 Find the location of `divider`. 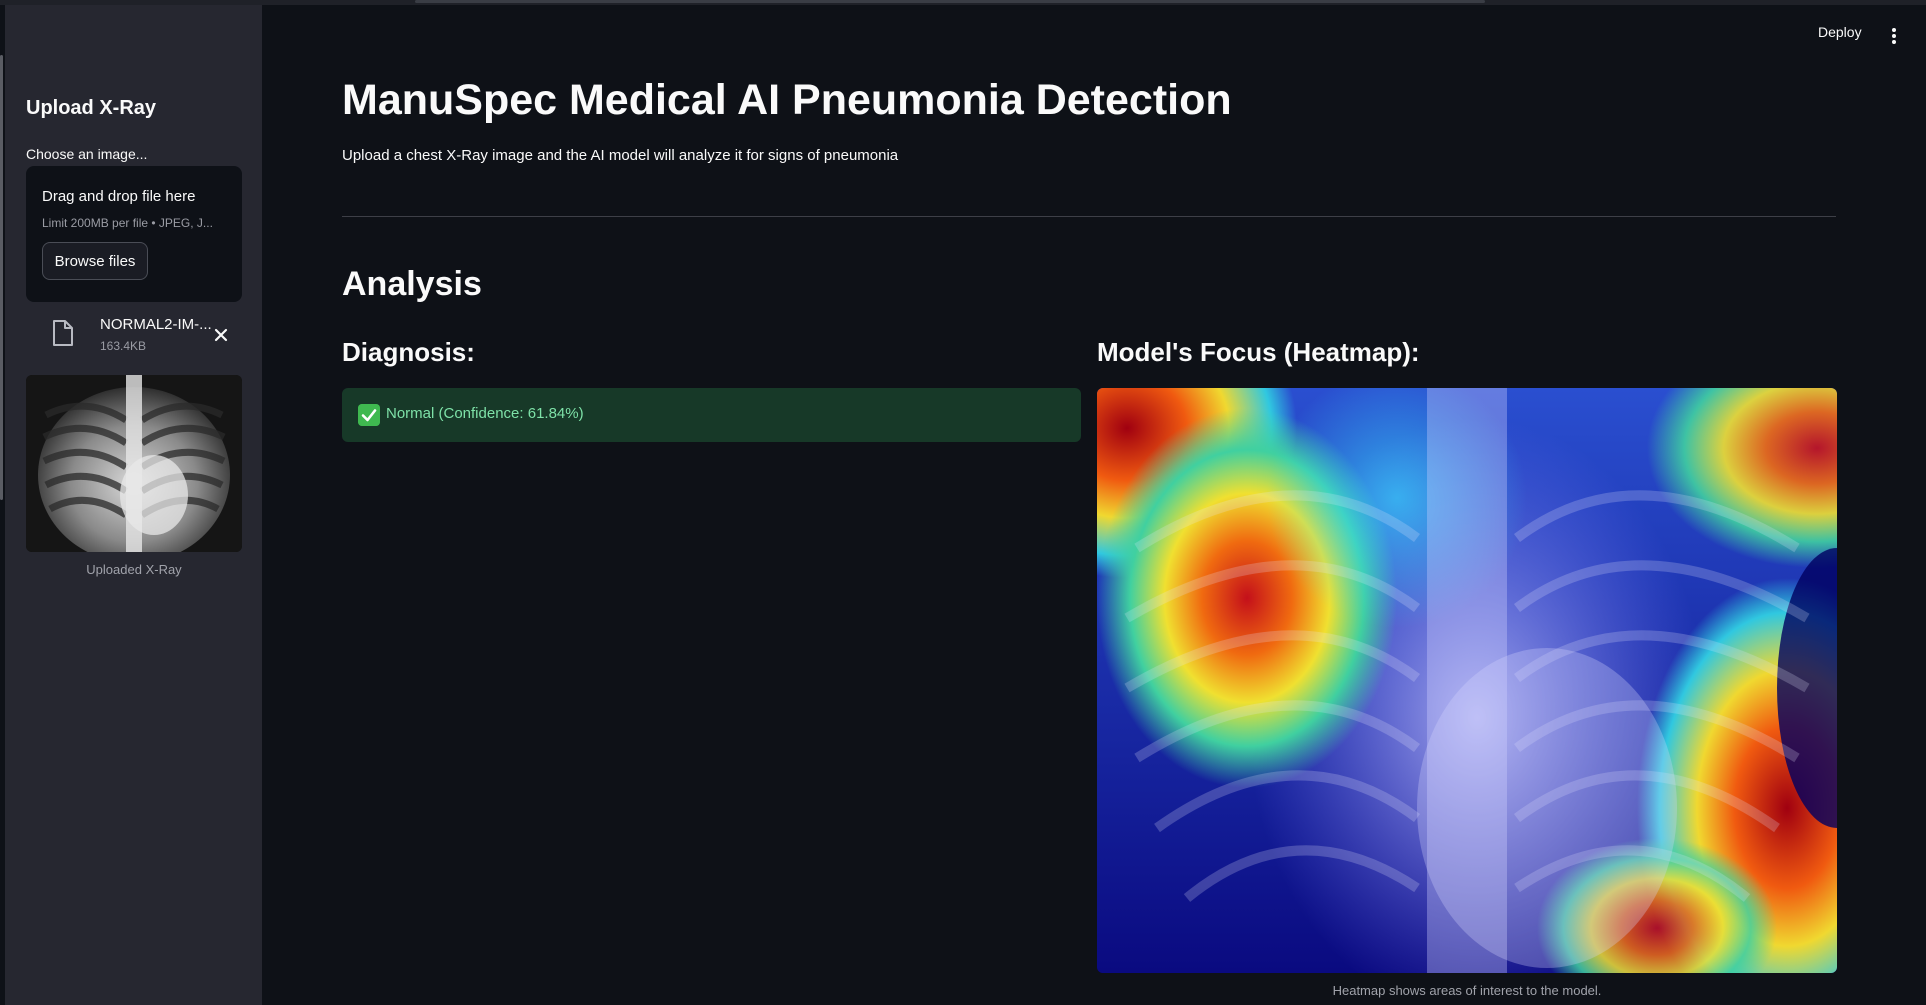

divider is located at coordinates (1089, 216).